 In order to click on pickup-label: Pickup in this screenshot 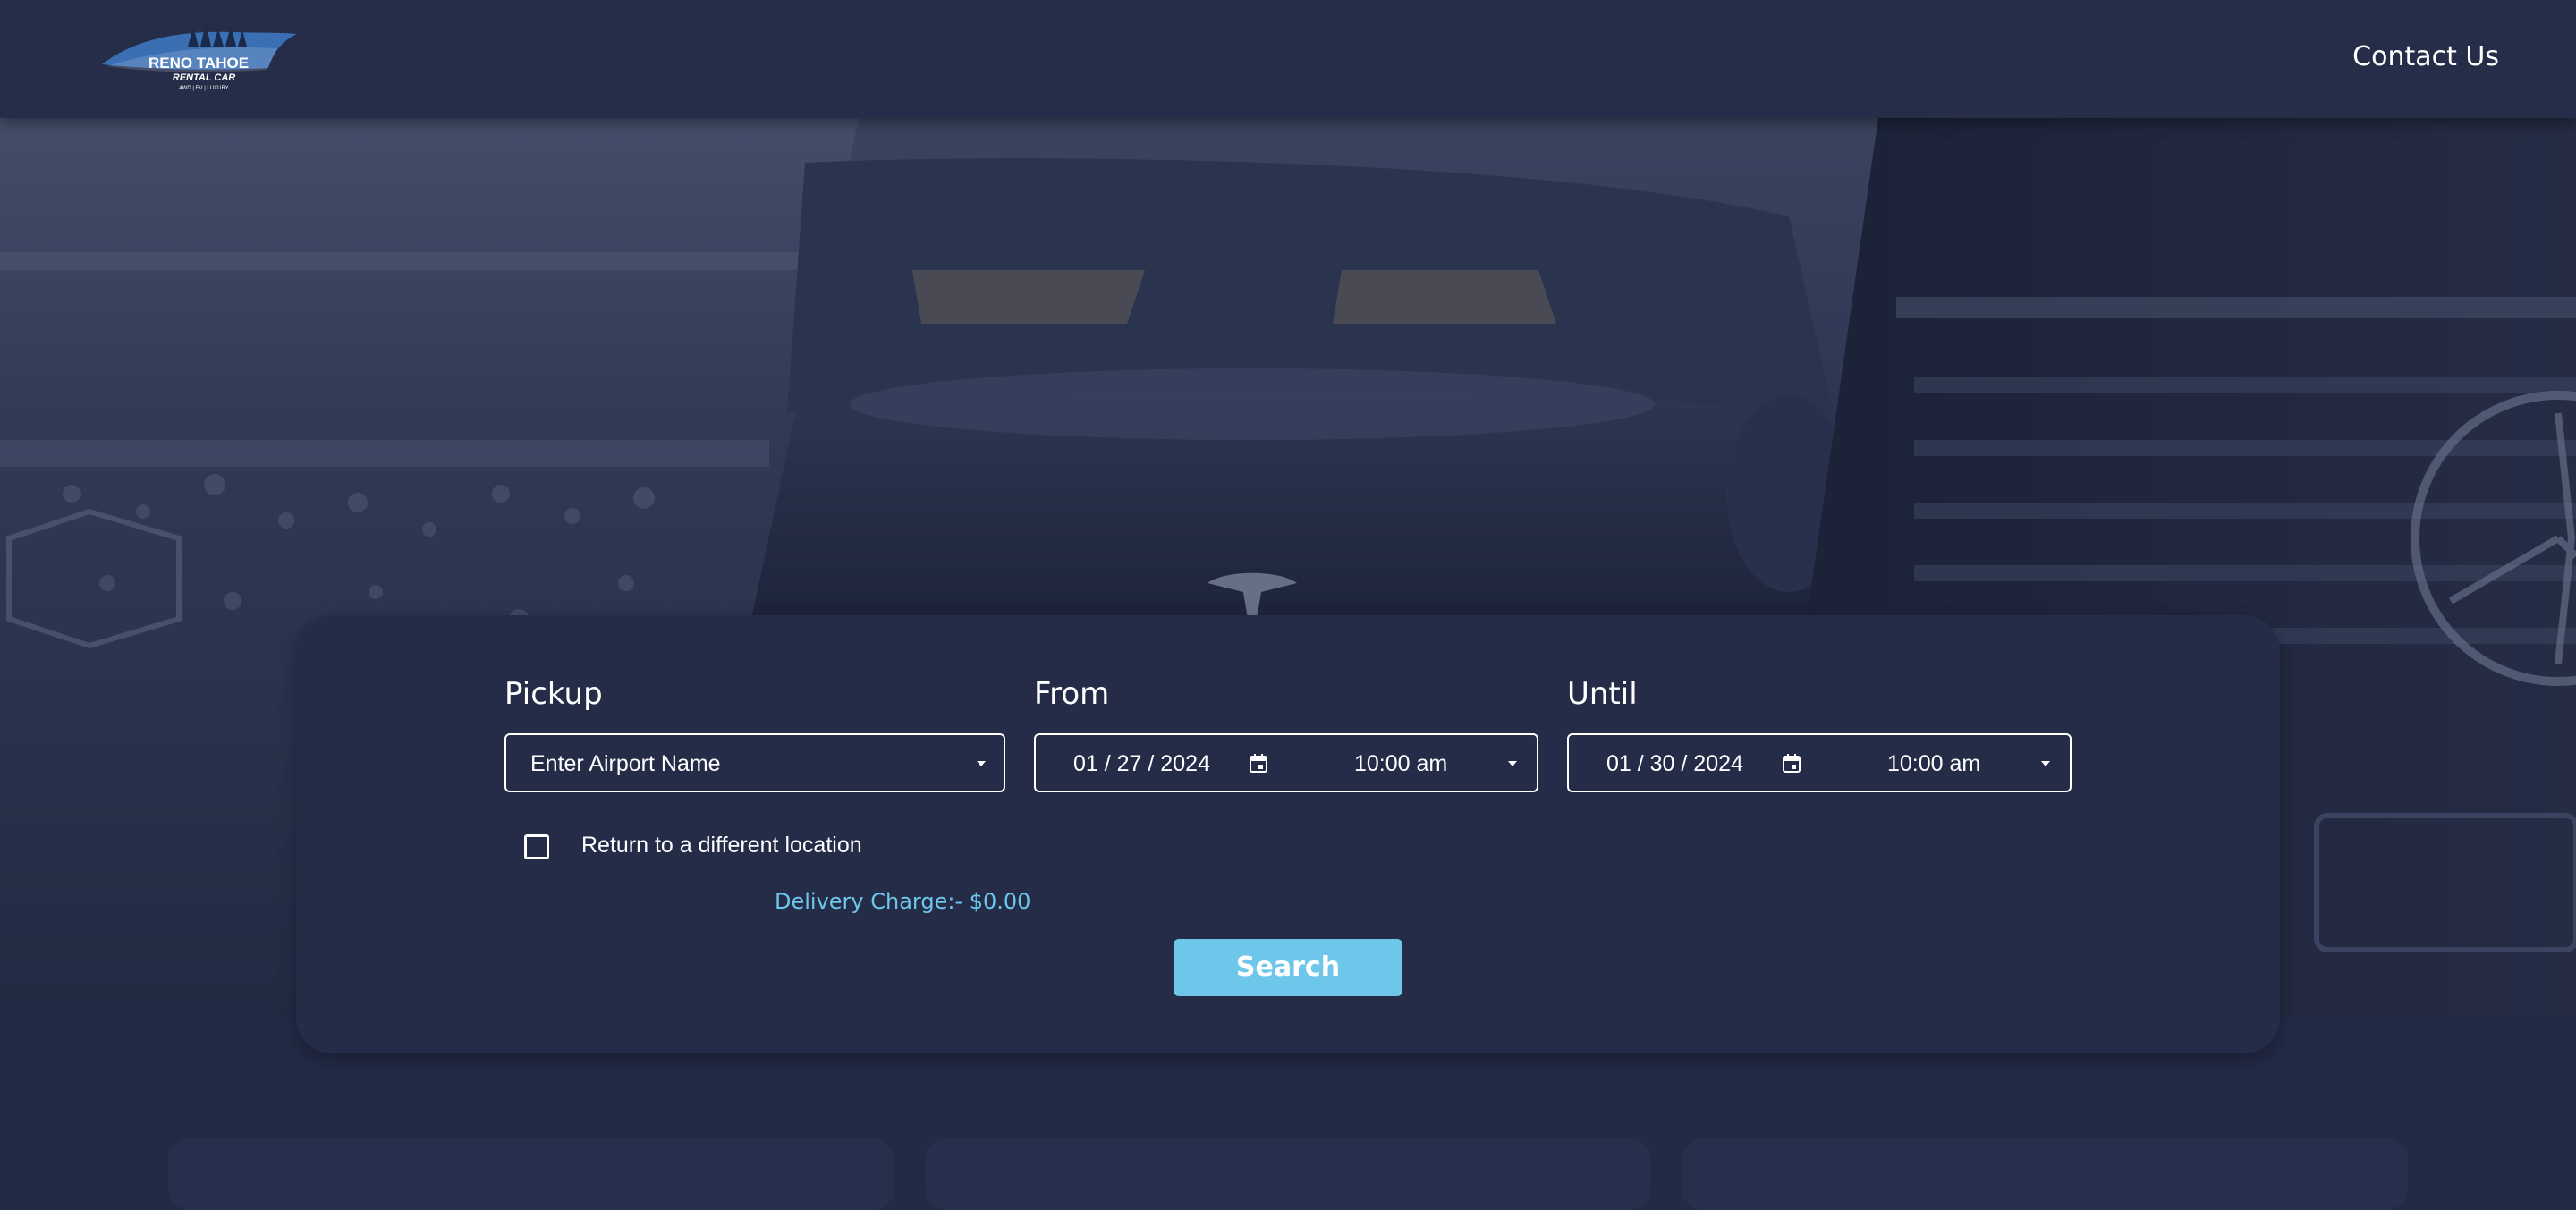, I will do `click(553, 694)`.